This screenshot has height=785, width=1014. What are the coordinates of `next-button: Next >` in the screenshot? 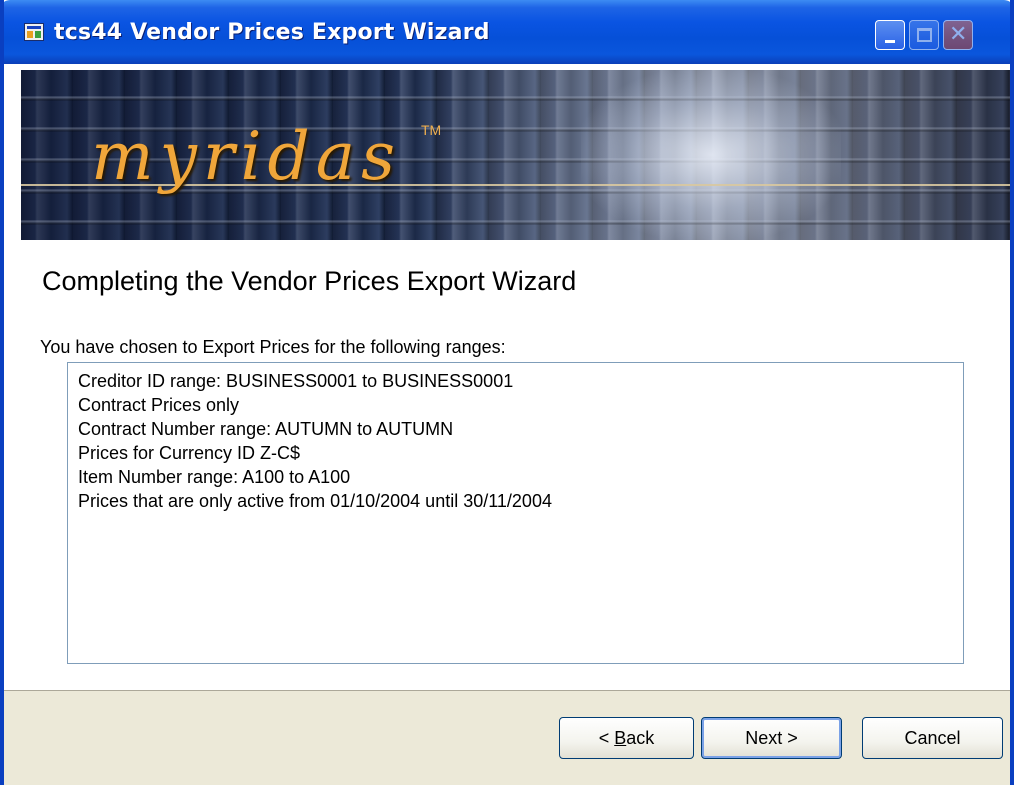 It's located at (771, 738).